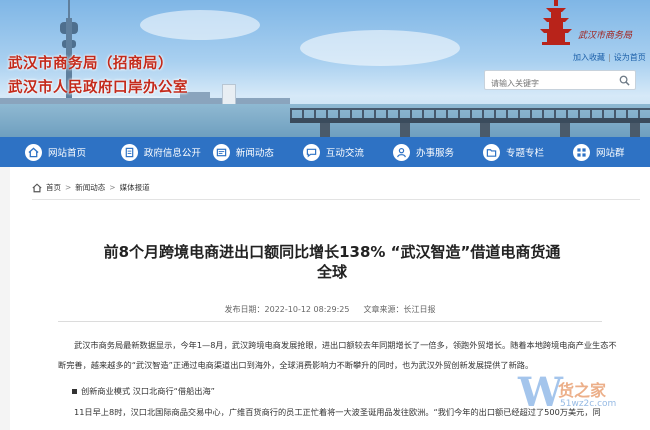 The height and width of the screenshot is (430, 650). I want to click on watermark-cn: 货之家, so click(582, 390).